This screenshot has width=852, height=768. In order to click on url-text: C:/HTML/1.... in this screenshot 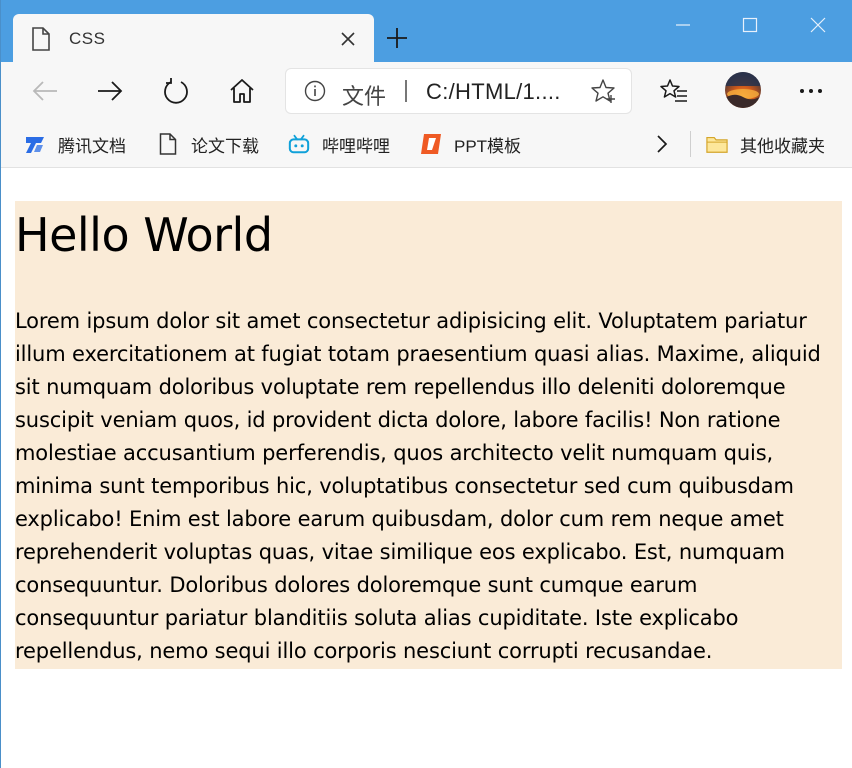, I will do `click(493, 92)`.